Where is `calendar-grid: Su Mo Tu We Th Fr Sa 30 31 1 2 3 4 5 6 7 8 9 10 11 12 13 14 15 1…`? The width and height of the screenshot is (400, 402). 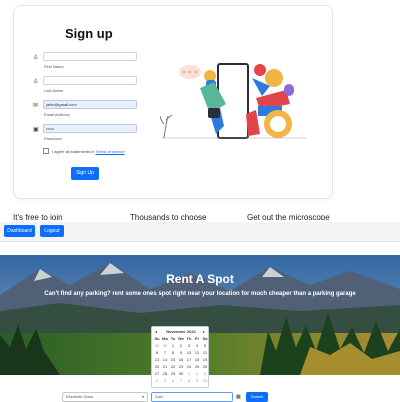 calendar-grid: Su Mo Tu We Th Fr Sa 30 31 1 2 3 4 5 6 7 8 9 10 11 12 13 14 15 1… is located at coordinates (181, 360).